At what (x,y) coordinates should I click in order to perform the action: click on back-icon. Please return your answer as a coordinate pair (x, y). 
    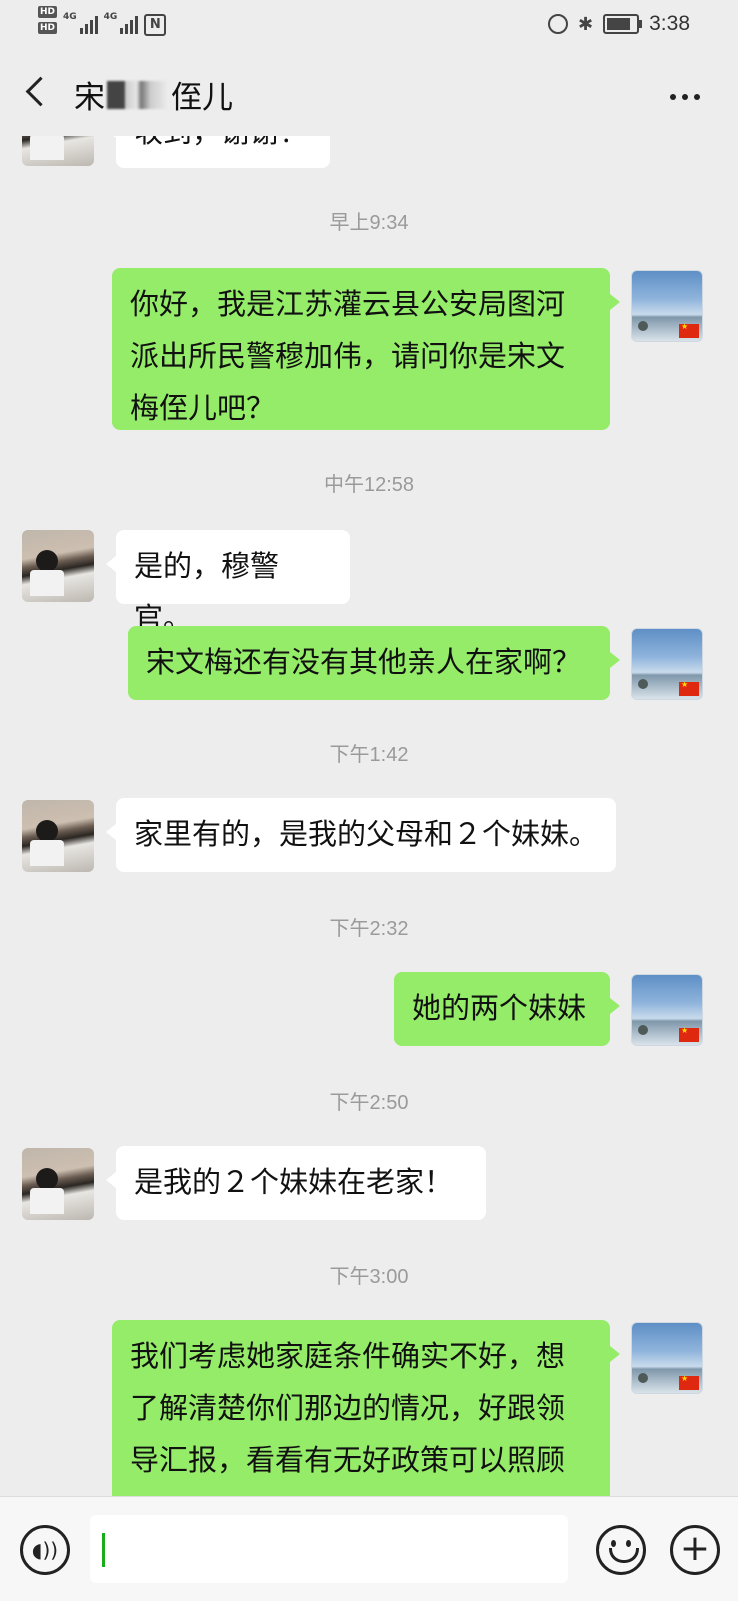
    Looking at the image, I should click on (40, 91).